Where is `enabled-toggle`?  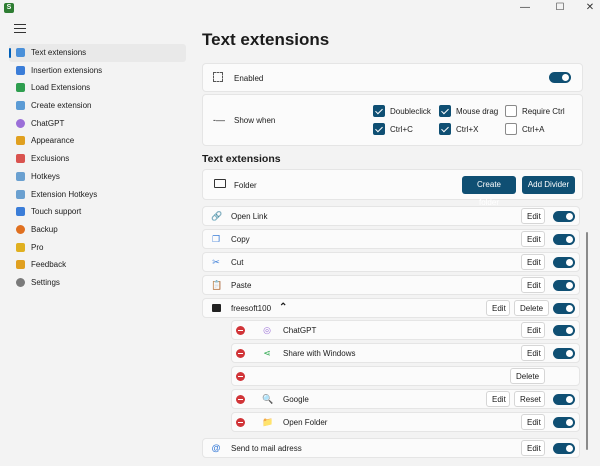 enabled-toggle is located at coordinates (560, 77).